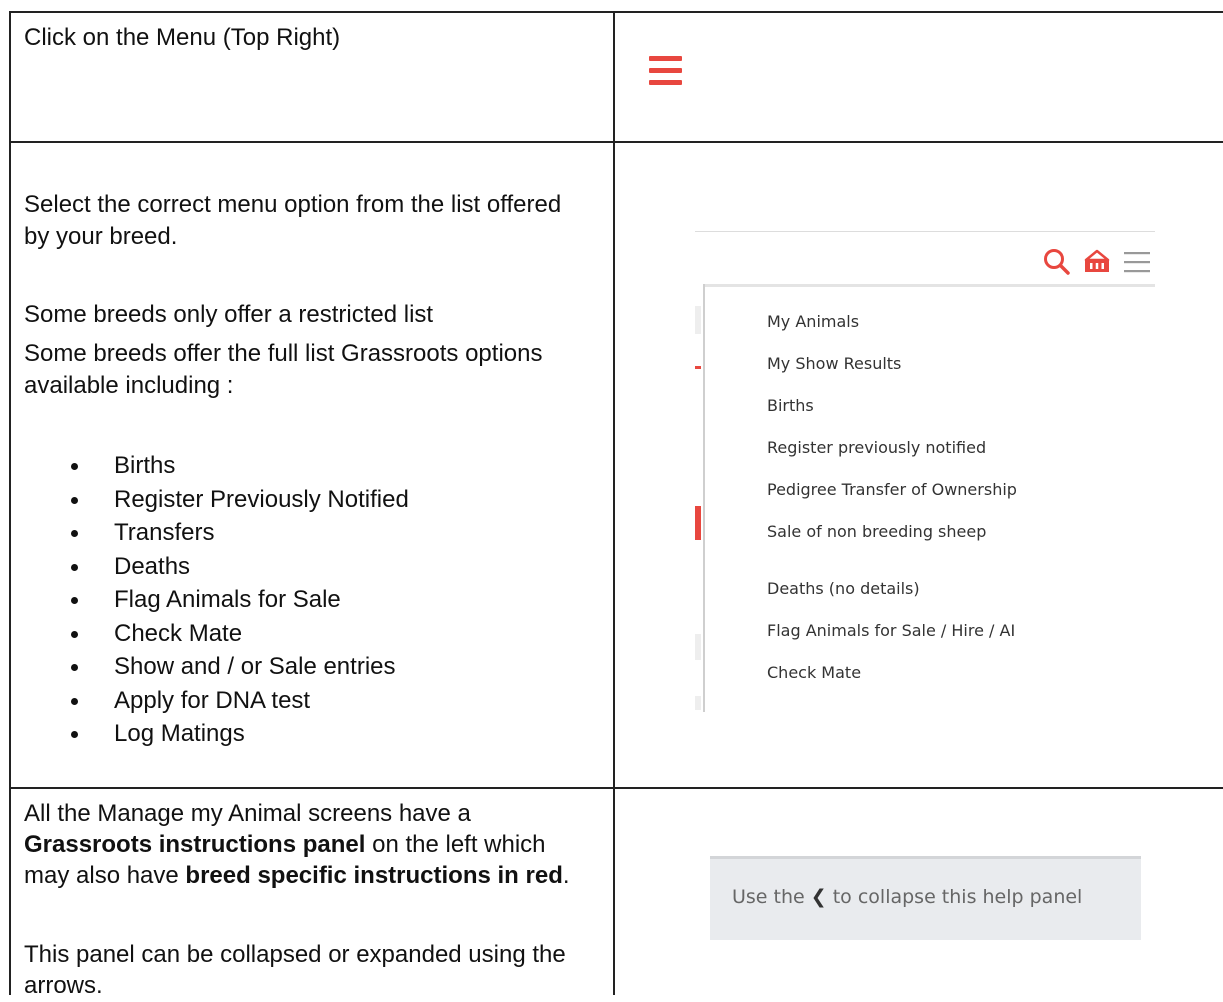  Describe the element at coordinates (616, 12) in the screenshot. I see `table-border-top` at that location.